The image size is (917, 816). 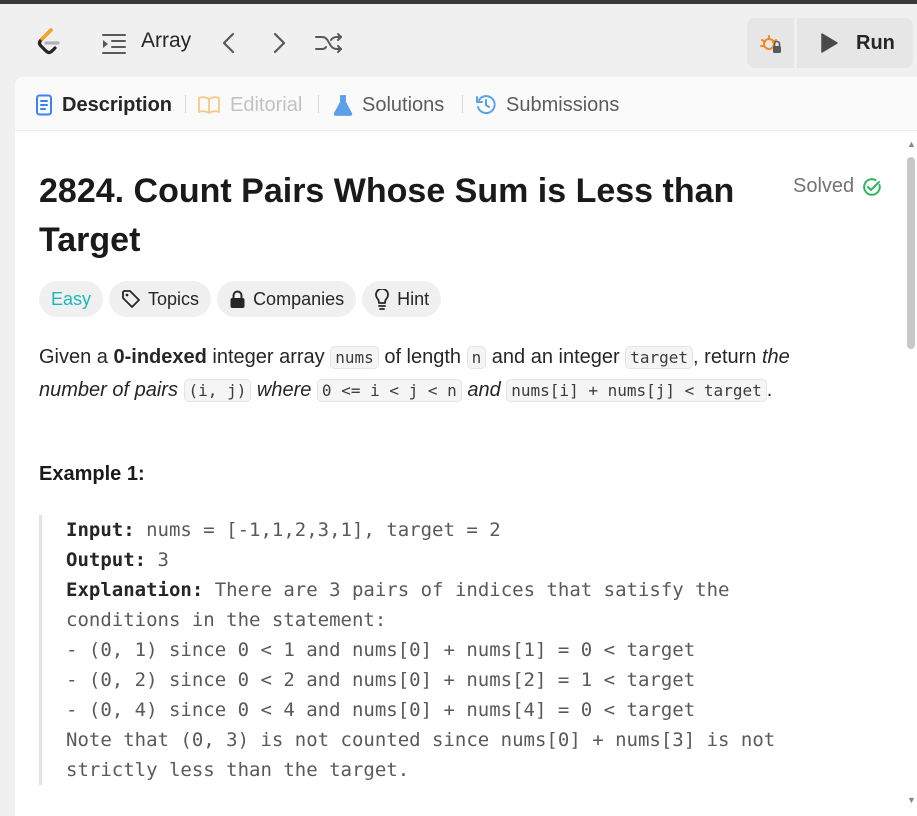 What do you see at coordinates (226, 620) in the screenshot?
I see `explanation-line: conditions in the statement:` at bounding box center [226, 620].